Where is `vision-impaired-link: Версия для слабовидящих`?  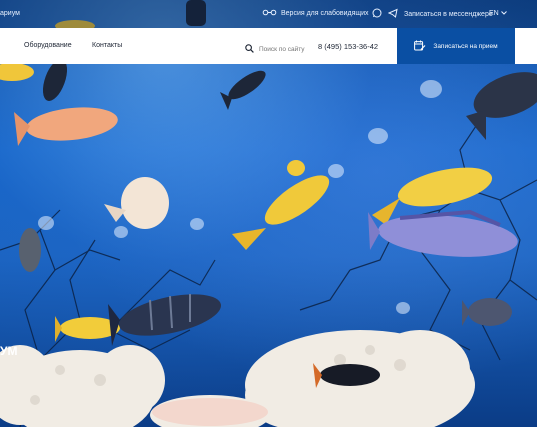 vision-impaired-link: Версия для слабовидящих is located at coordinates (315, 13).